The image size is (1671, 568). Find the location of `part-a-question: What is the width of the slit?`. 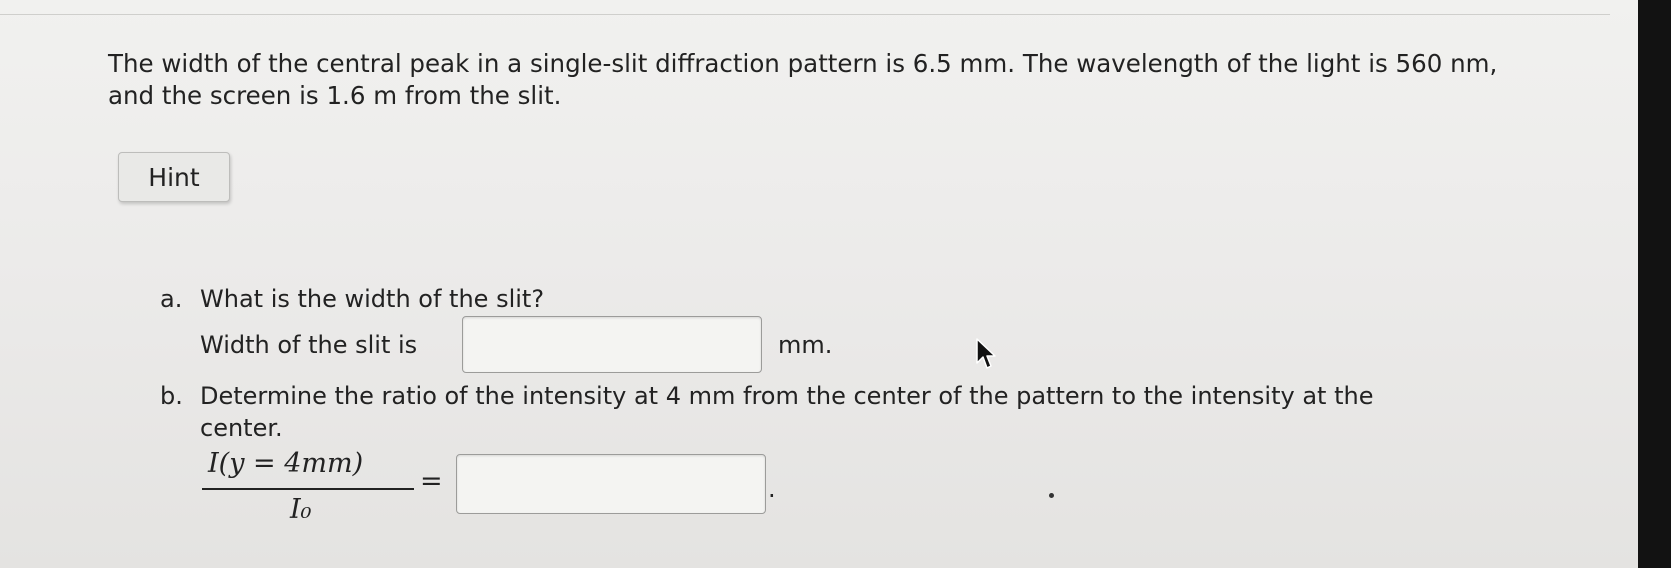

part-a-question: What is the width of the slit? is located at coordinates (372, 299).